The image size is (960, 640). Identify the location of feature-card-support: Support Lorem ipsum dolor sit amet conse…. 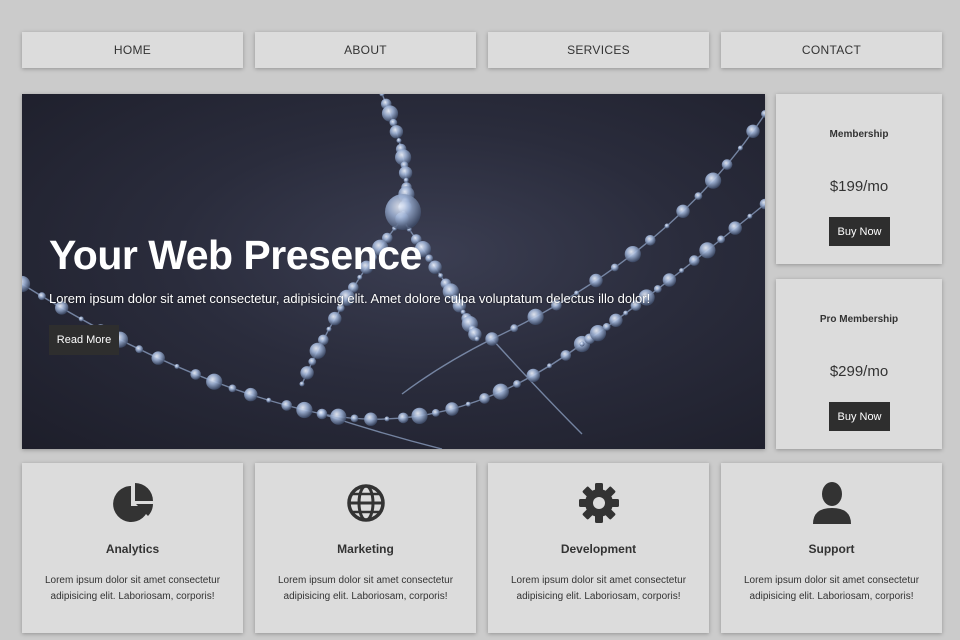
(831, 548).